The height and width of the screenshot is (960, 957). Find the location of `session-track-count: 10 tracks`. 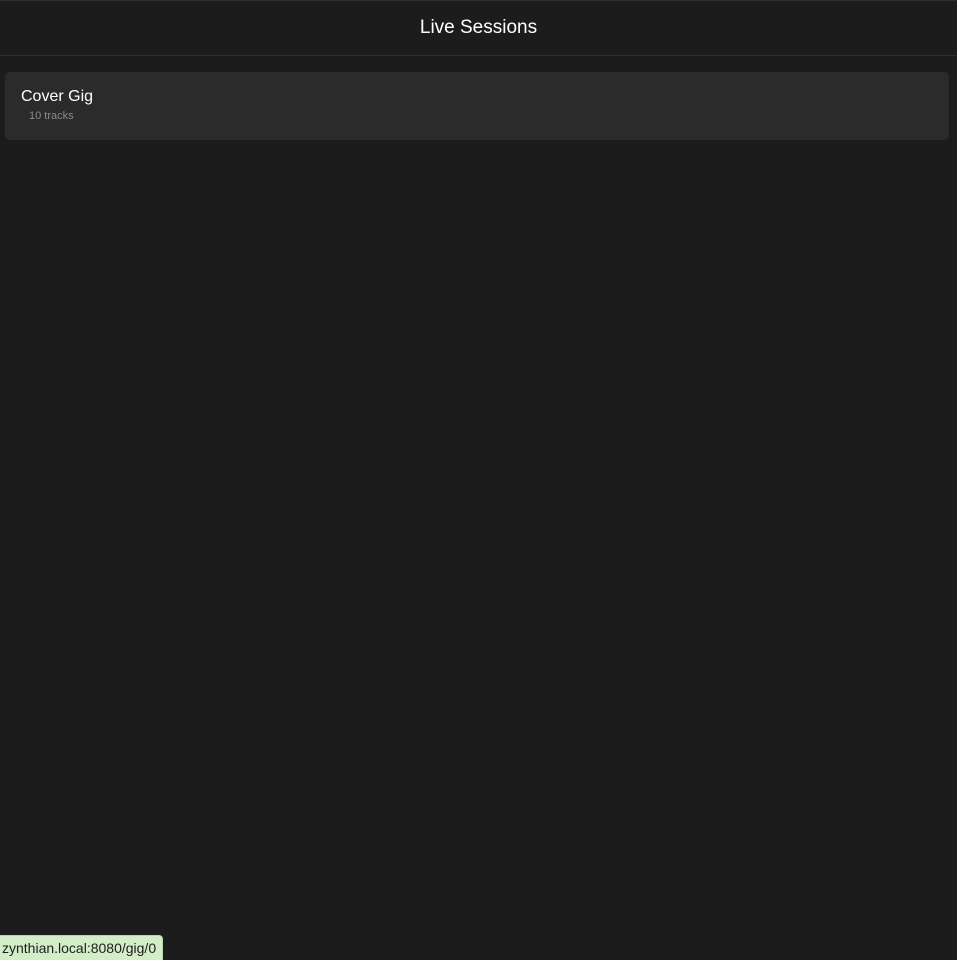

session-track-count: 10 tracks is located at coordinates (51, 116).